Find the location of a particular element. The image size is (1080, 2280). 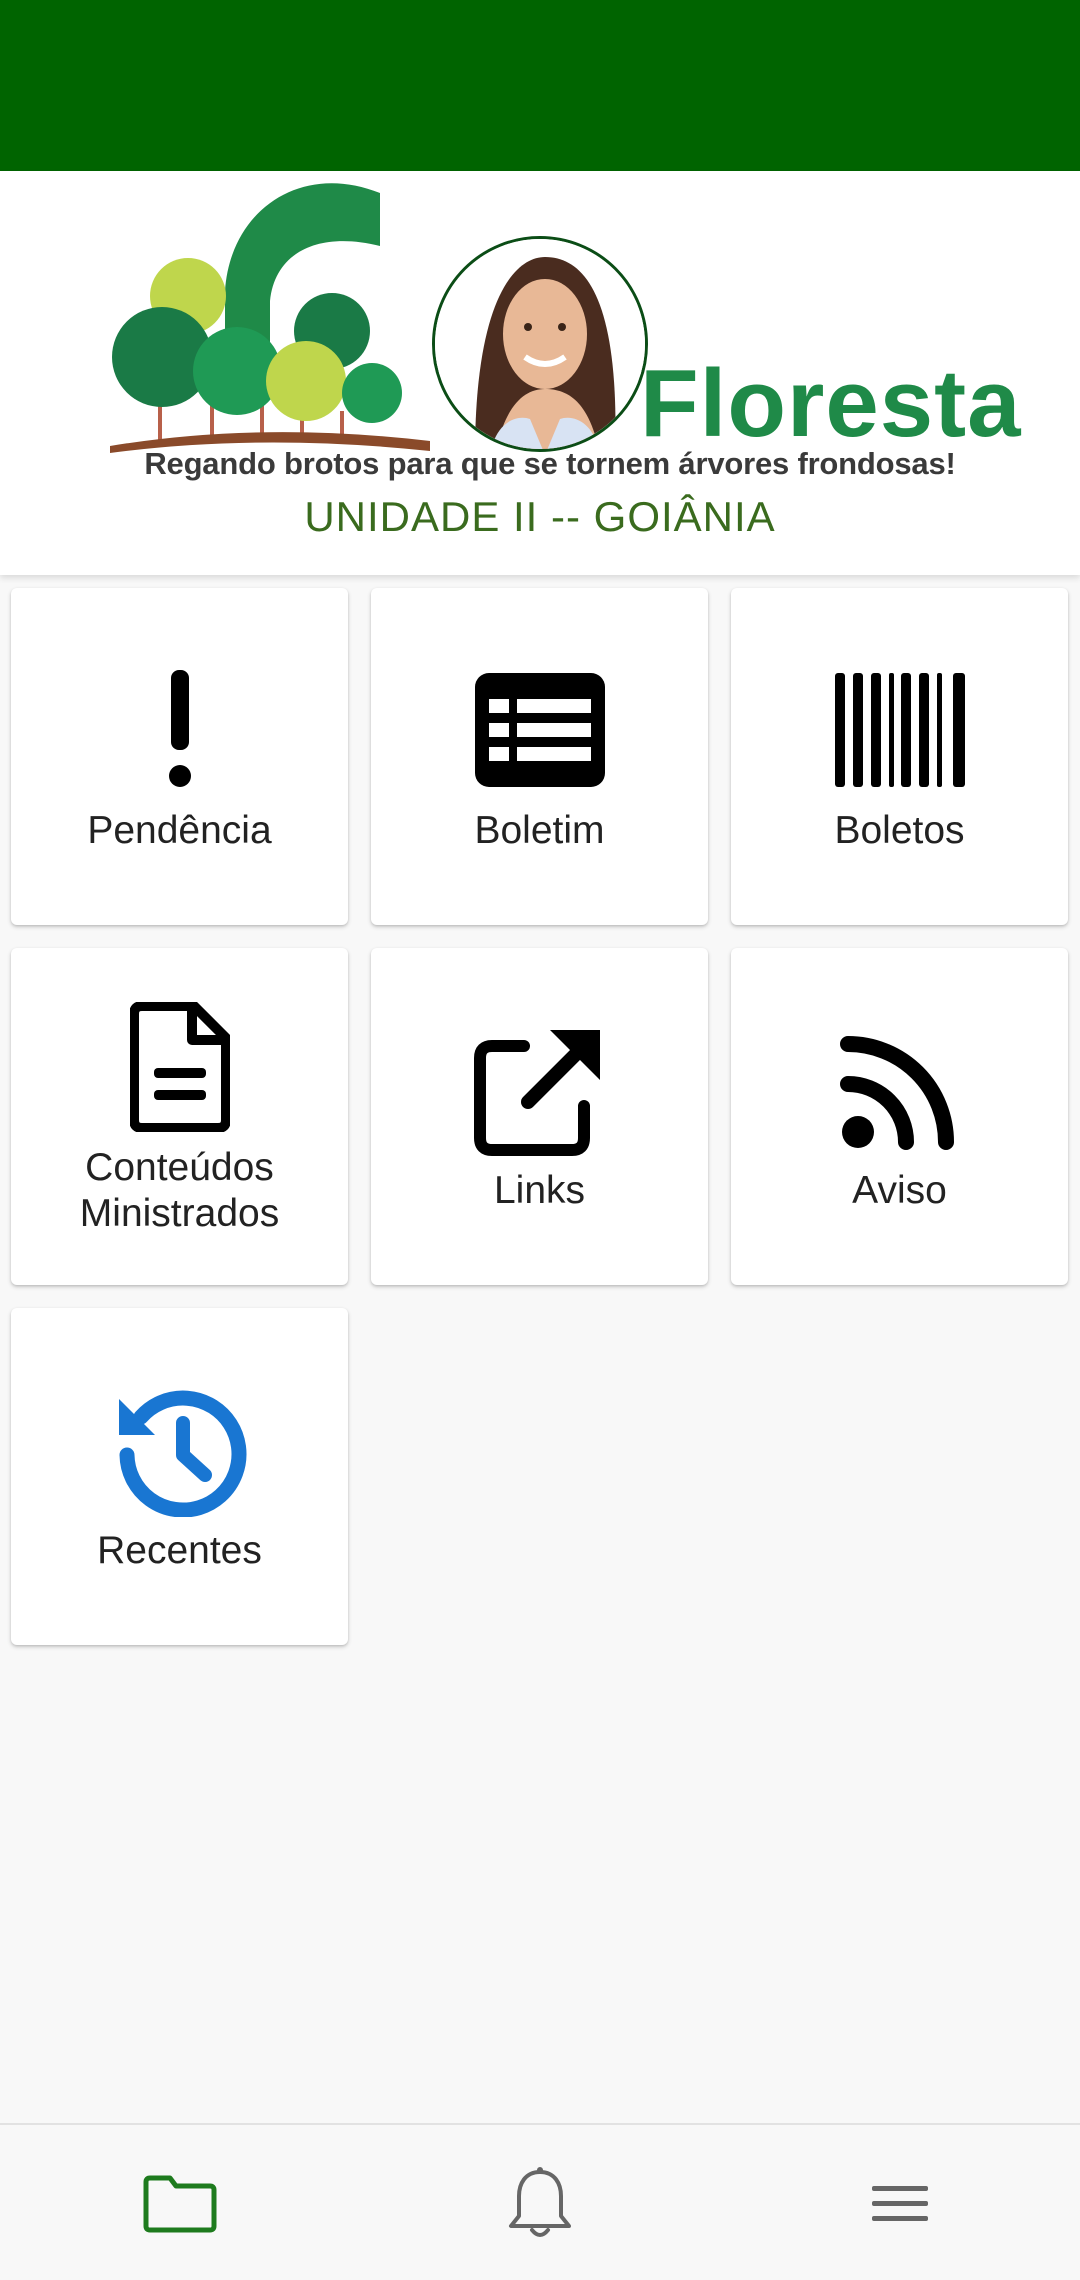

tile-label: Conteúdos Ministrados is located at coordinates (179, 1190).